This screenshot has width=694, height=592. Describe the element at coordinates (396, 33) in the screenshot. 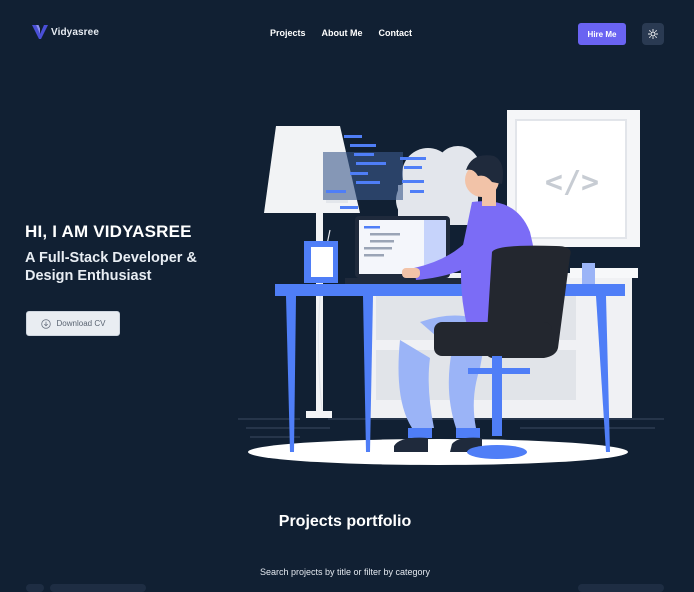

I see `nav-link-contact: Contact` at that location.